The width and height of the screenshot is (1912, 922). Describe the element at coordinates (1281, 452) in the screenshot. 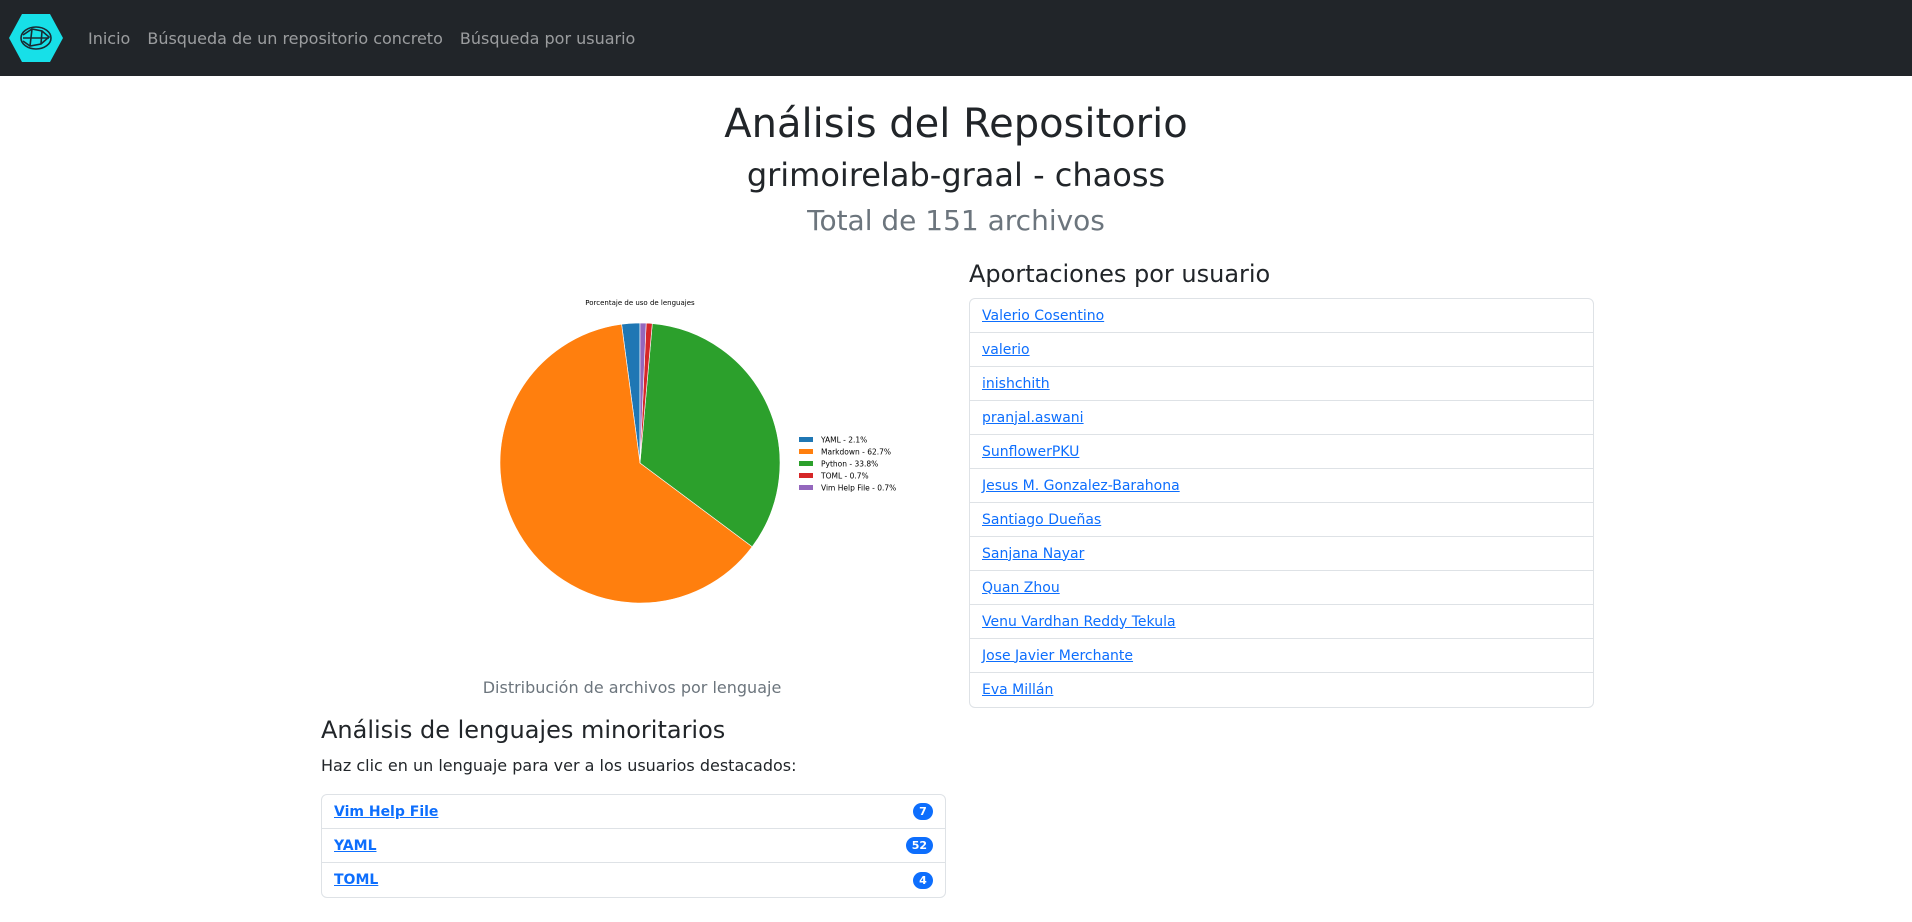

I see `list-item: SunflowerPKU` at that location.